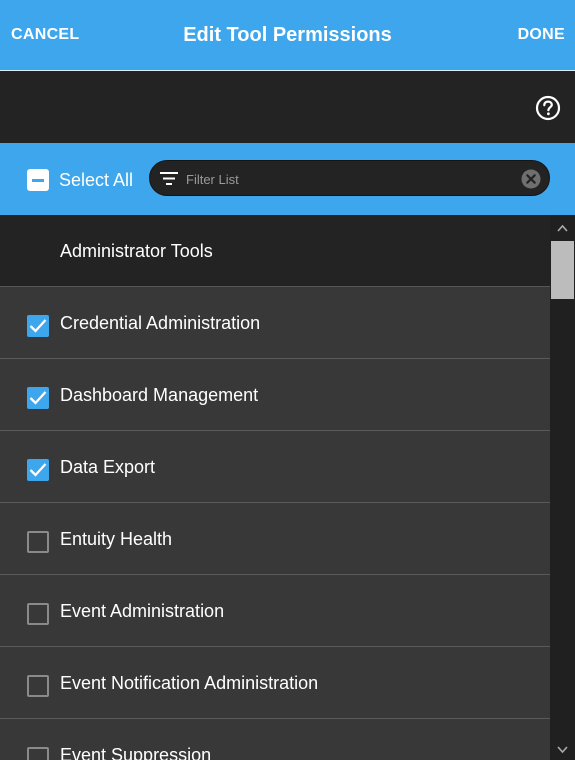  I want to click on list-item-label: Dashboard Management, so click(159, 395).